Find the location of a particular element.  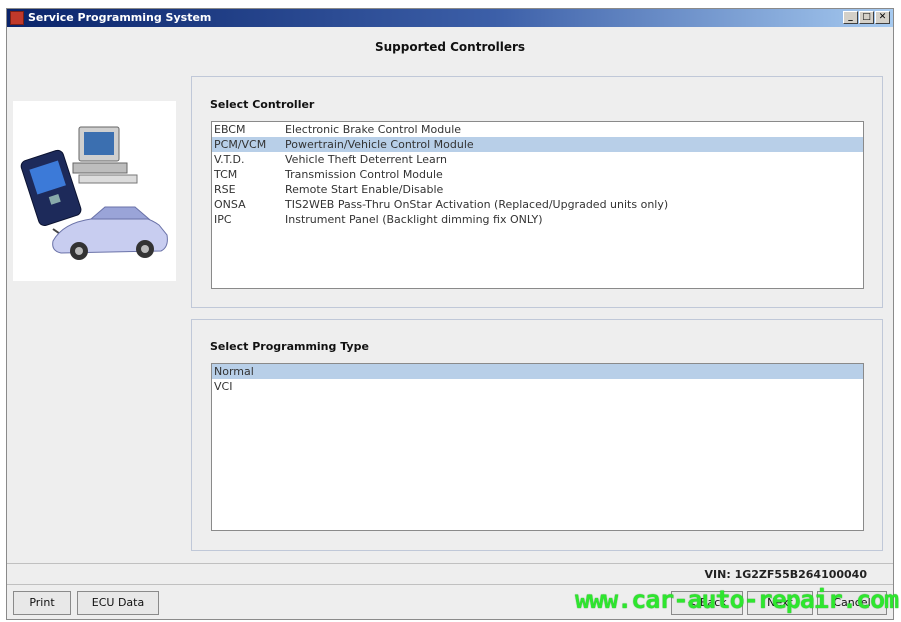

vin-label: VIN: 1G2ZF55B264100040 is located at coordinates (785, 574).